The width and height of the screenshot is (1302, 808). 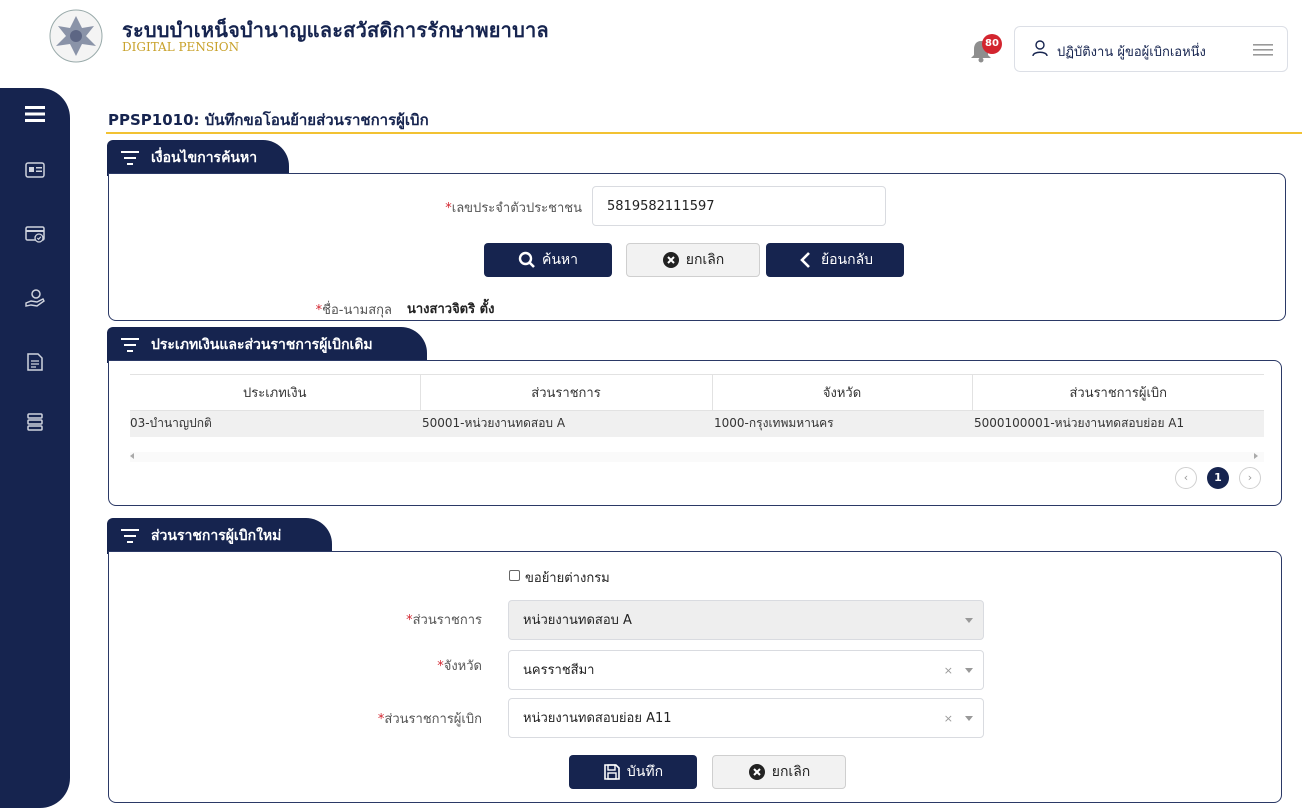 What do you see at coordinates (275, 423) in the screenshot?
I see `table-cell: 03-บำนาญปกติ` at bounding box center [275, 423].